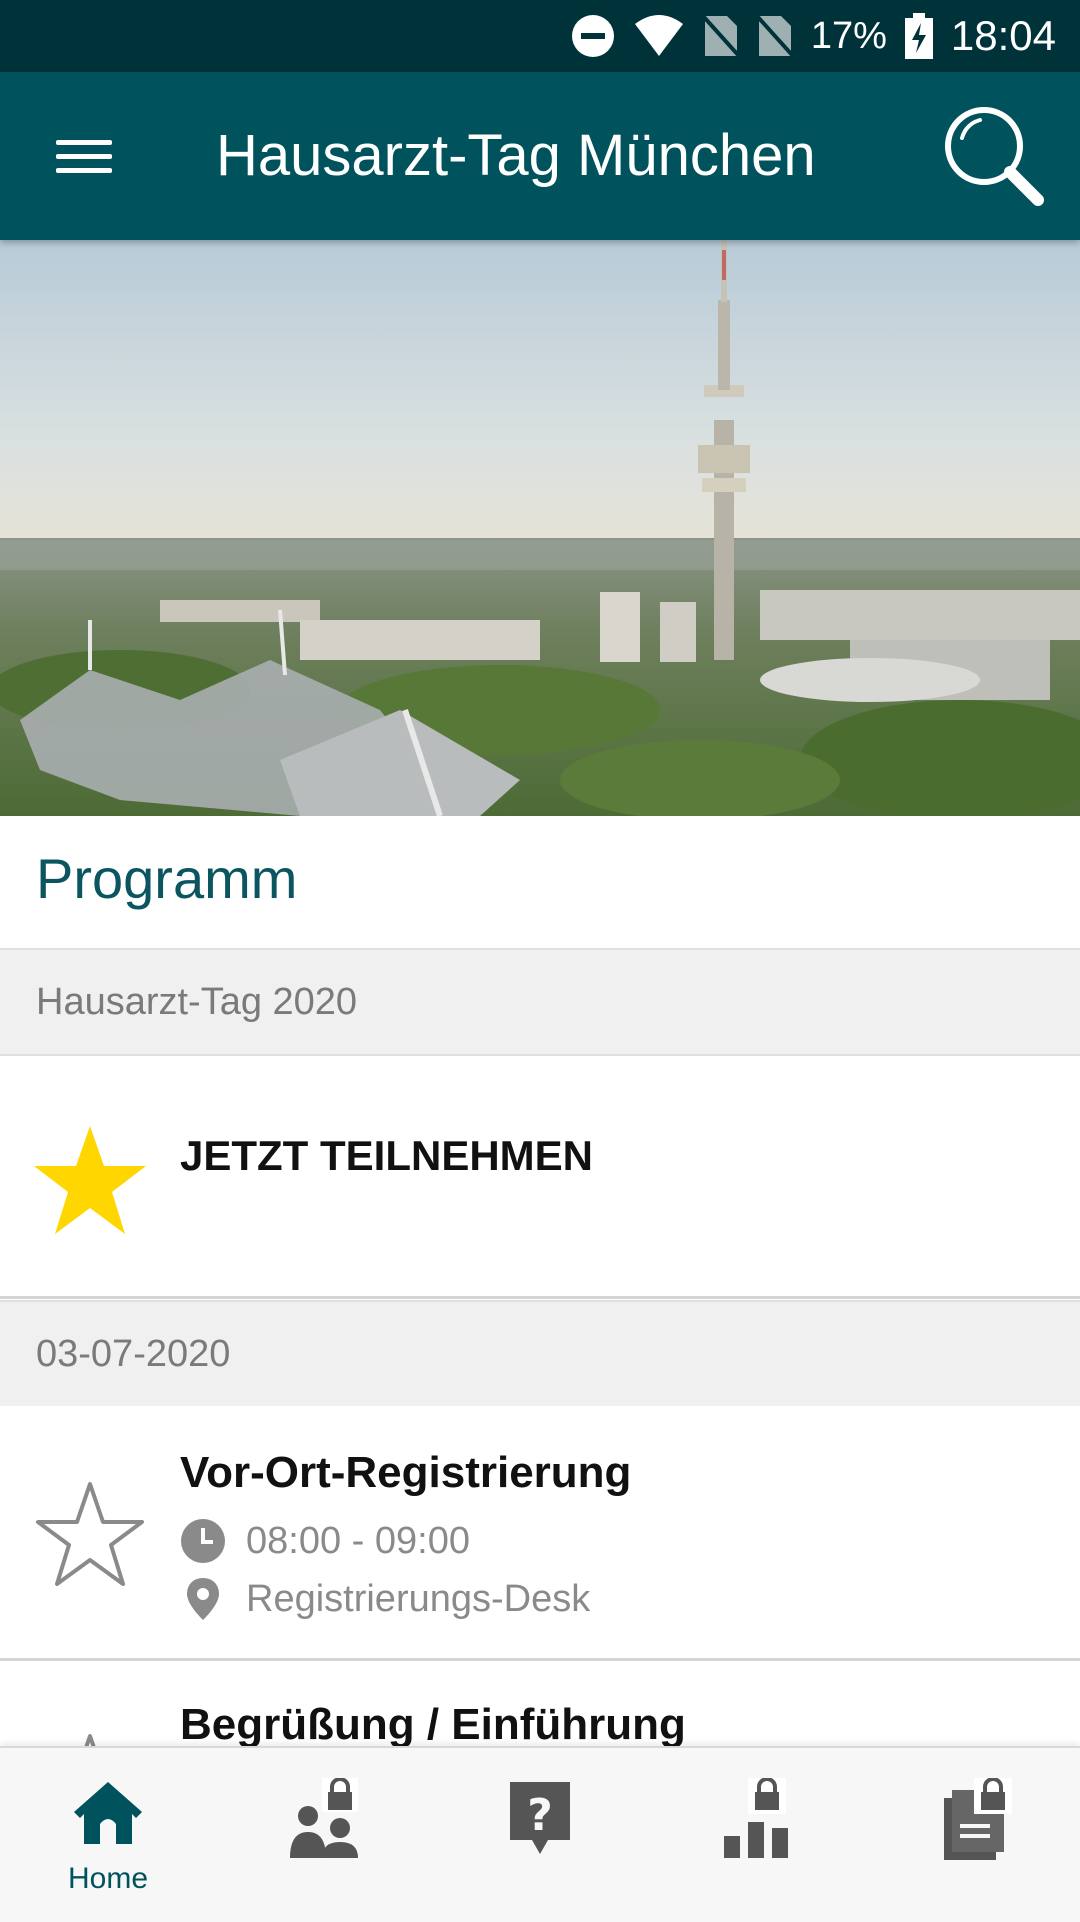  What do you see at coordinates (387, 1155) in the screenshot?
I see `program-item-title: JETZT TEILNEHMEN` at bounding box center [387, 1155].